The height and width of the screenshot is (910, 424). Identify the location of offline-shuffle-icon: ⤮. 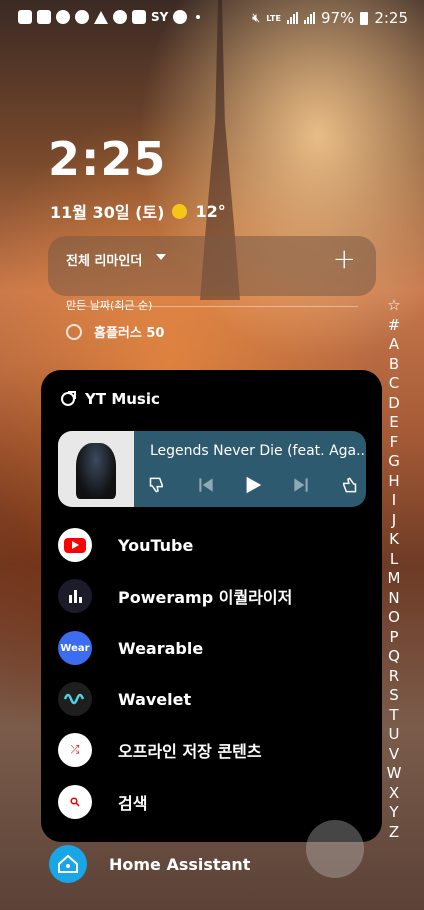
(75, 750).